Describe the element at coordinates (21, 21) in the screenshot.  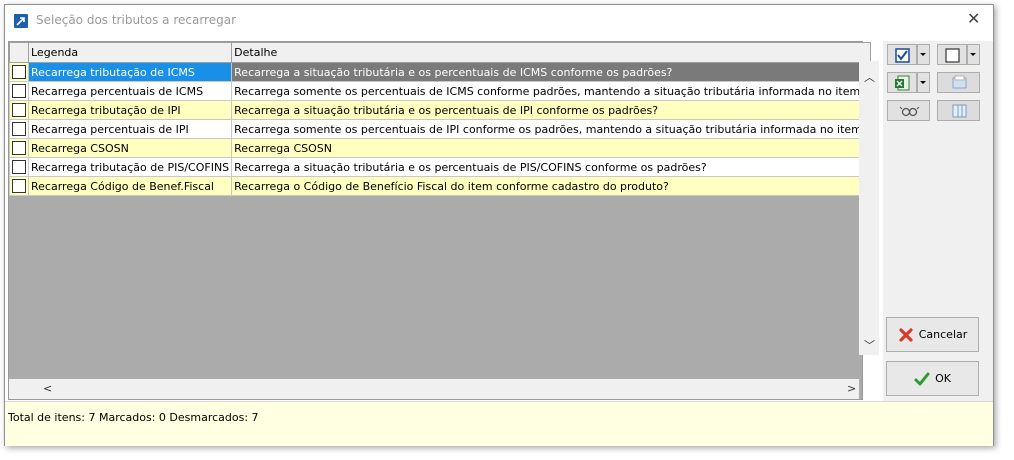
I see `app-icon` at that location.